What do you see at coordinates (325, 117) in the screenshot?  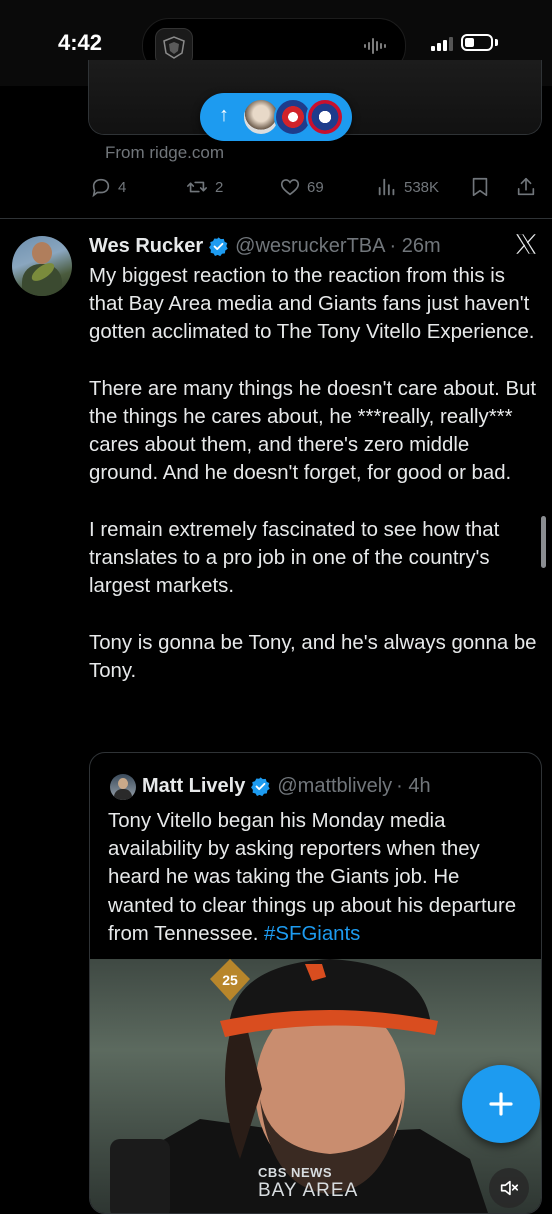 I see `new-post-avatar` at bounding box center [325, 117].